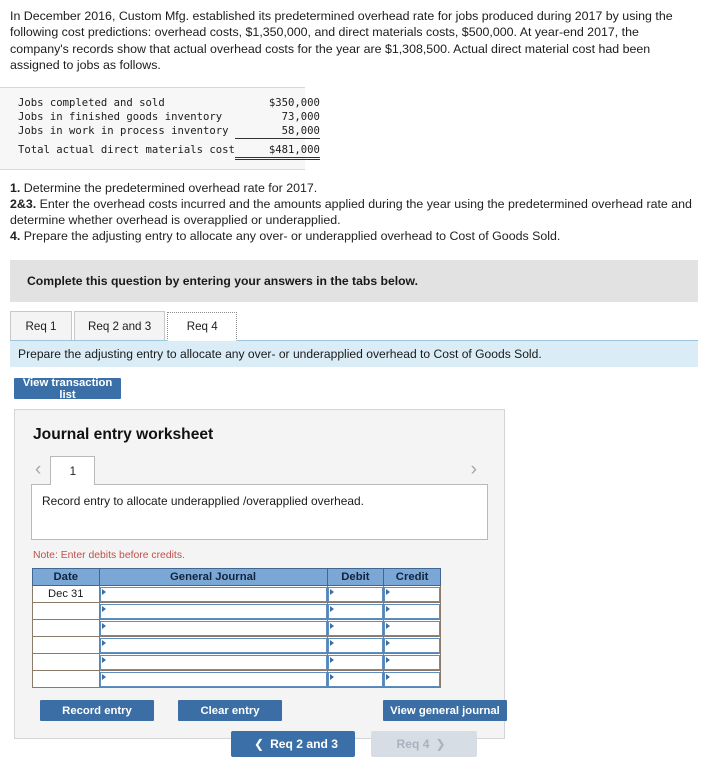 The image size is (708, 771). I want to click on view-general-journal-button: View general journal, so click(445, 711).